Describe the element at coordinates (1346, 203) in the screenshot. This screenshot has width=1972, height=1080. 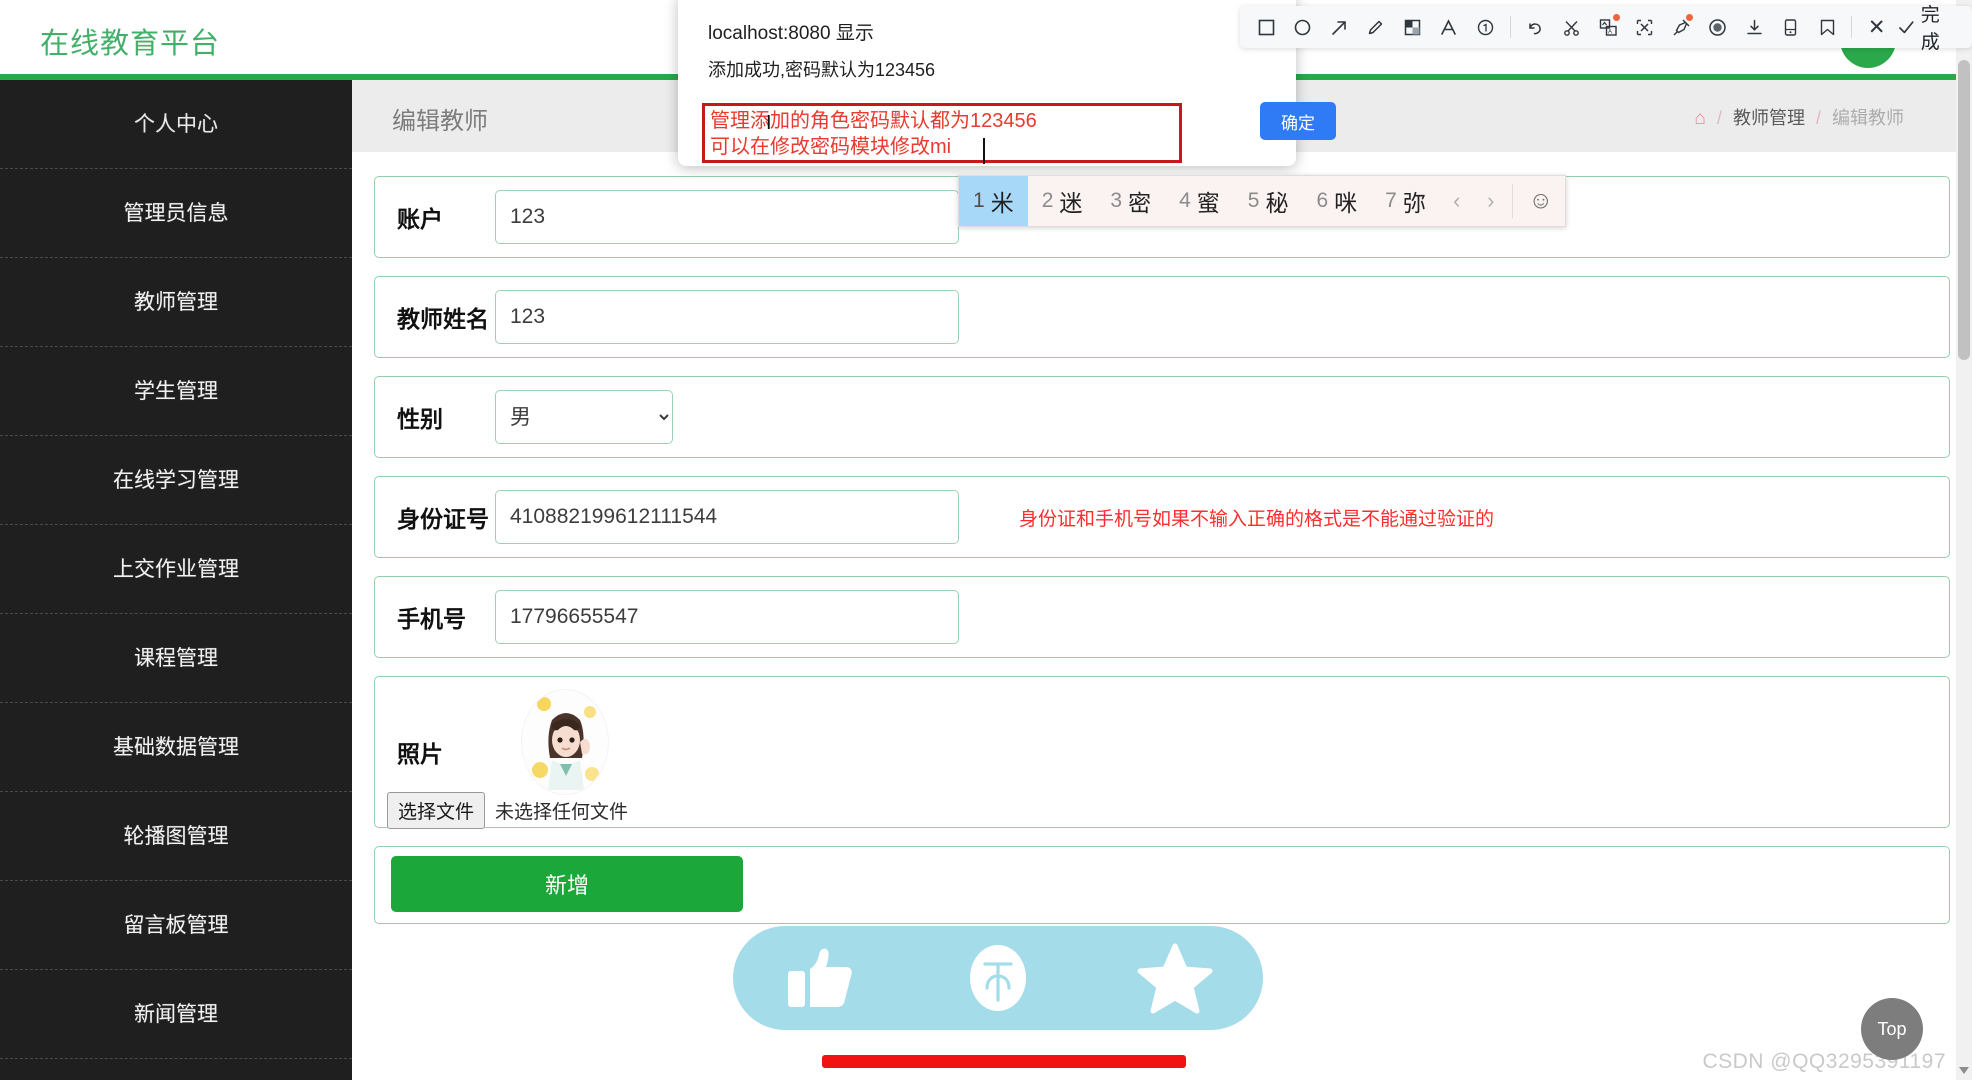
I see `ime-candidate-6-word: 咪` at that location.